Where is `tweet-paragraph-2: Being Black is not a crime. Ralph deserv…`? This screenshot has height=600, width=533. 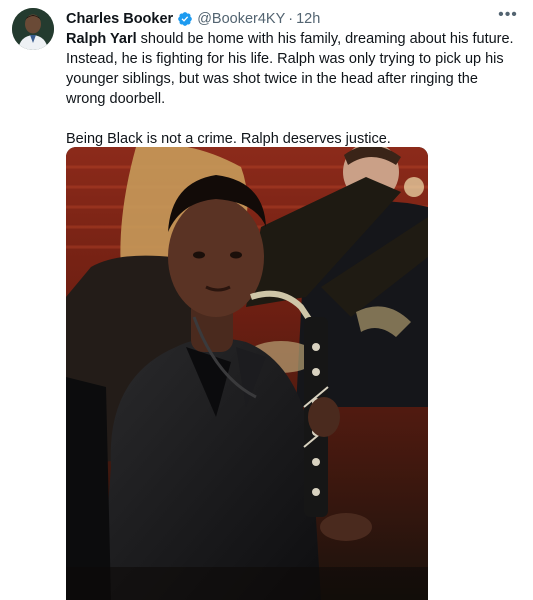
tweet-paragraph-2: Being Black is not a crime. Ralph deserv… is located at coordinates (228, 139).